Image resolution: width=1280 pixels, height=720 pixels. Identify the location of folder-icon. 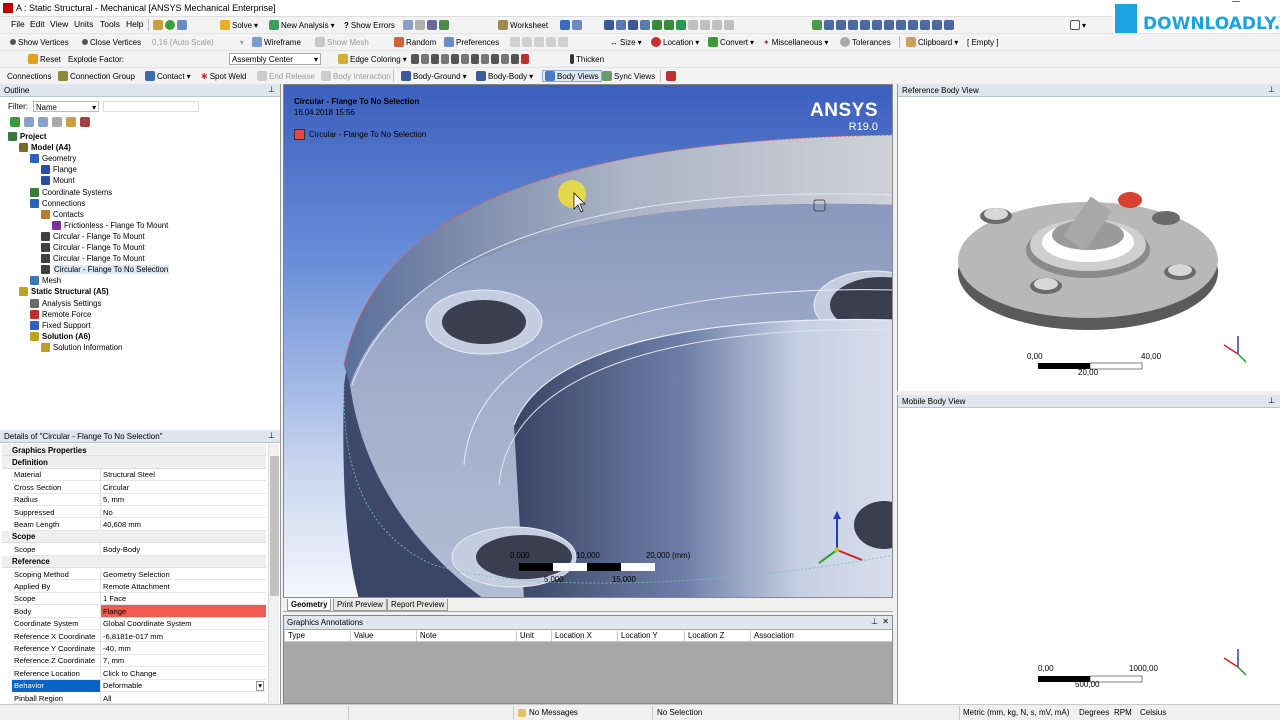
(71, 122).